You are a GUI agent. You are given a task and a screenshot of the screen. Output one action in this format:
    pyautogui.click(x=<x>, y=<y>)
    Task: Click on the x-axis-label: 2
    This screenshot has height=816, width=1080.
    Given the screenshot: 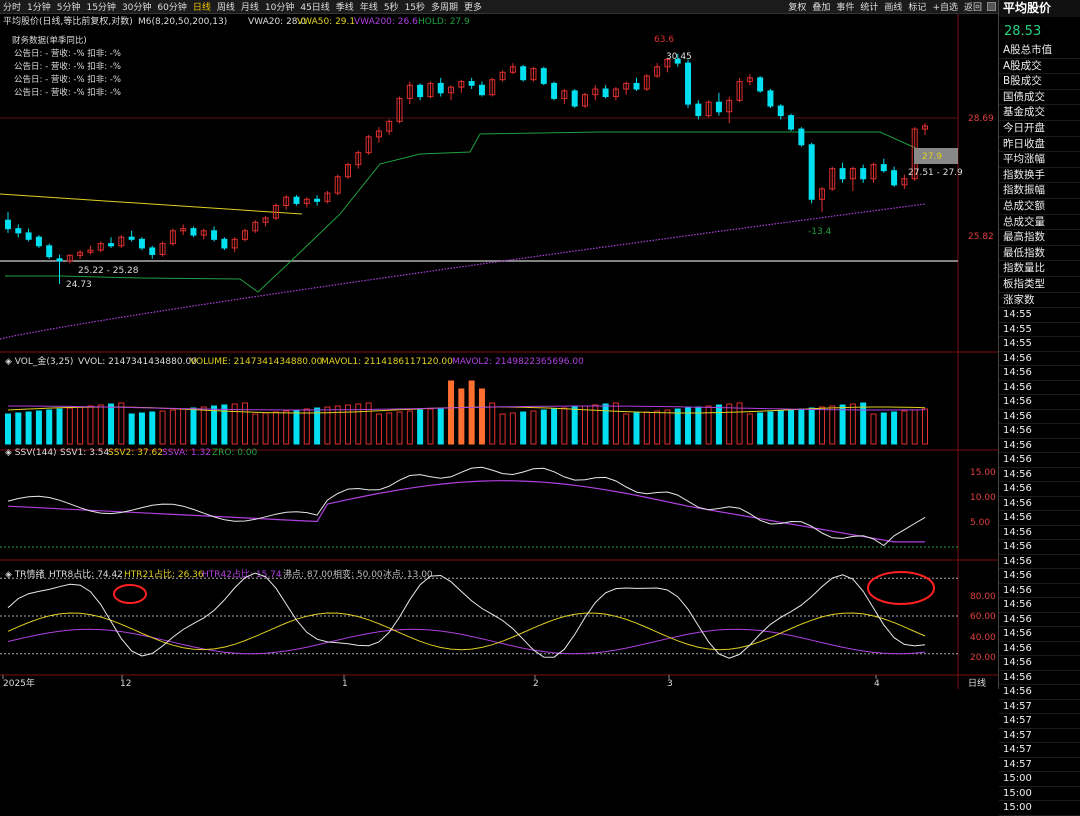 What is the action you would take?
    pyautogui.click(x=536, y=684)
    